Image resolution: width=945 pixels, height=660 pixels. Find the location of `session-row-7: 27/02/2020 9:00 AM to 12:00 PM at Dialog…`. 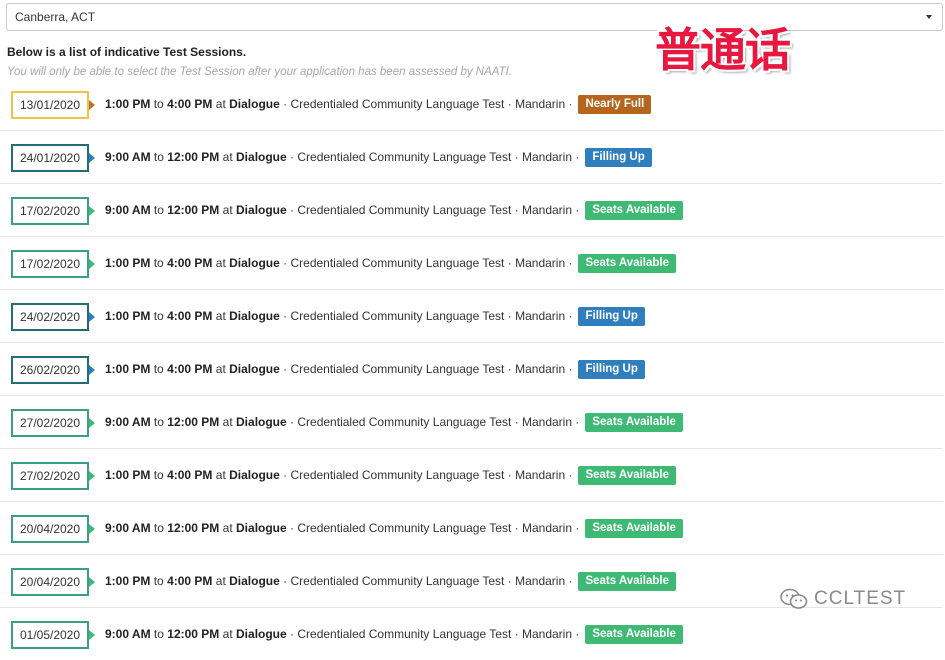

session-row-7: 27/02/2020 9:00 AM to 12:00 PM at Dialog… is located at coordinates (471, 422).